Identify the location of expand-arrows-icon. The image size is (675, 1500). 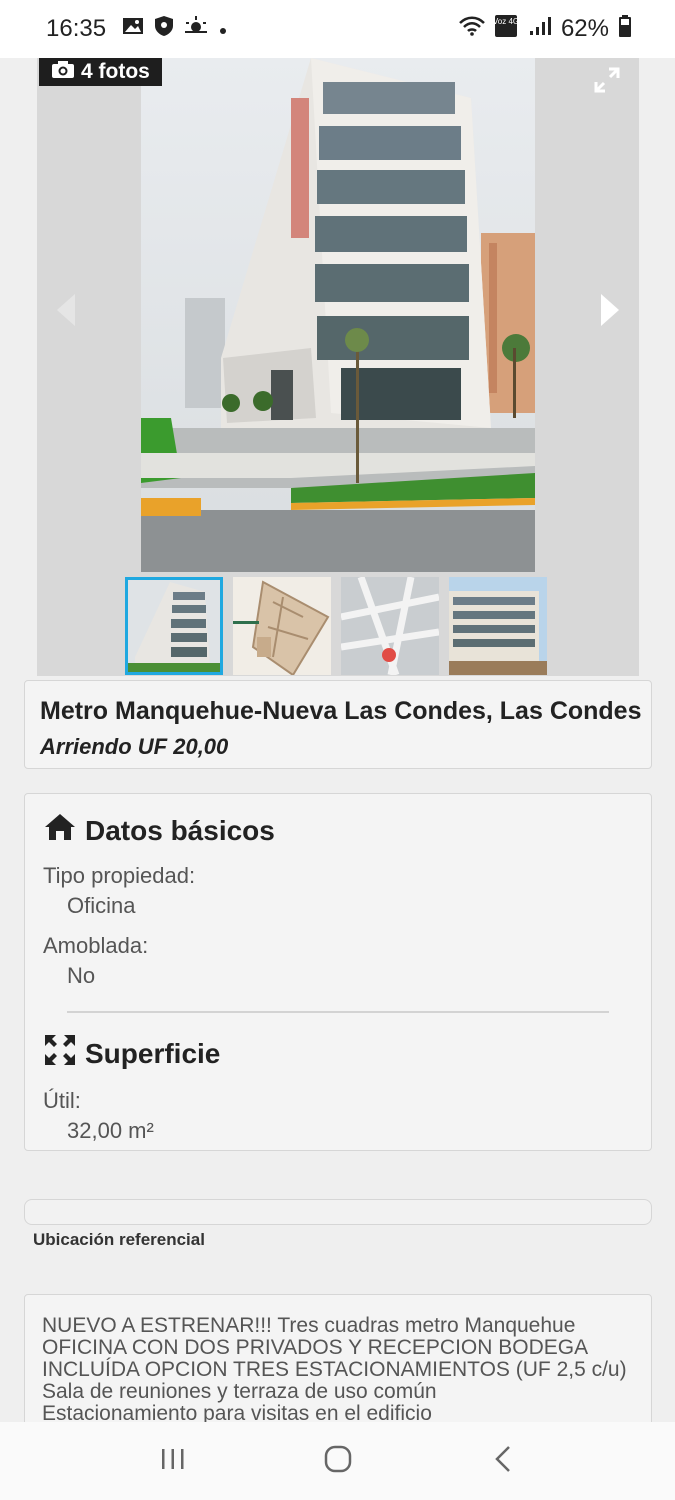
(60, 1053).